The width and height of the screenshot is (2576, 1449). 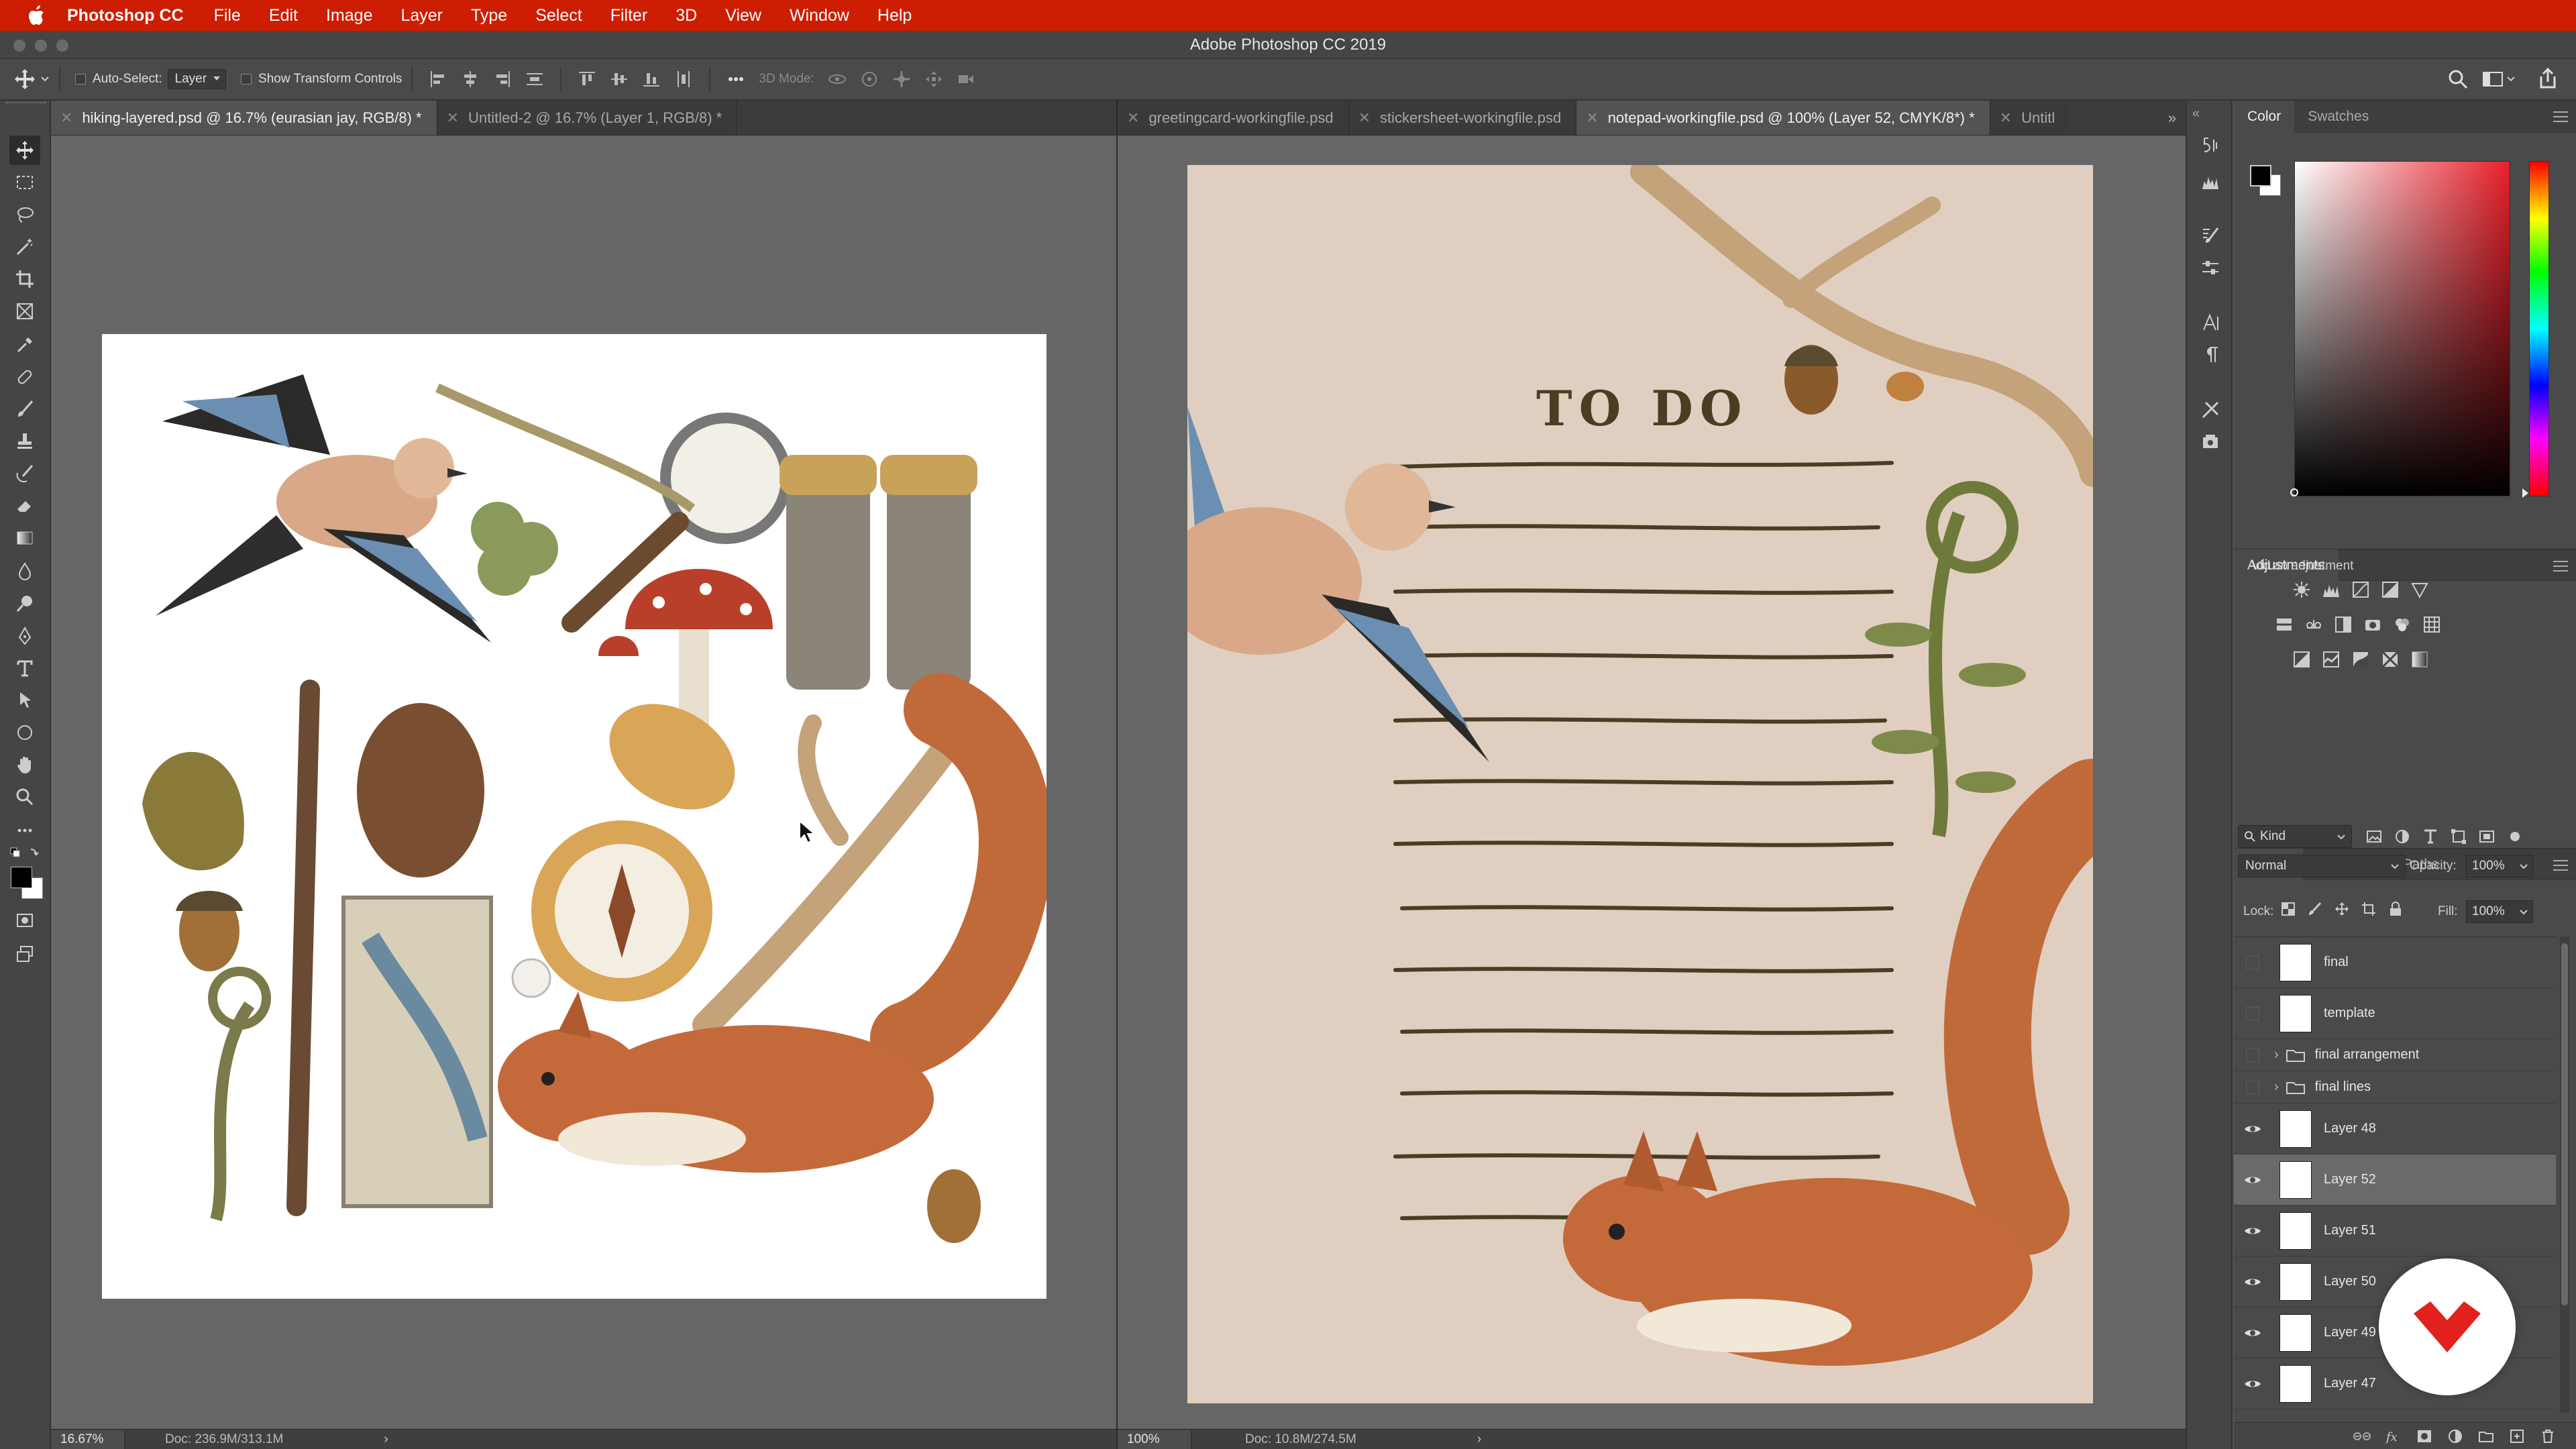 What do you see at coordinates (2338, 117) in the screenshot?
I see `tab-swatches: Swatches` at bounding box center [2338, 117].